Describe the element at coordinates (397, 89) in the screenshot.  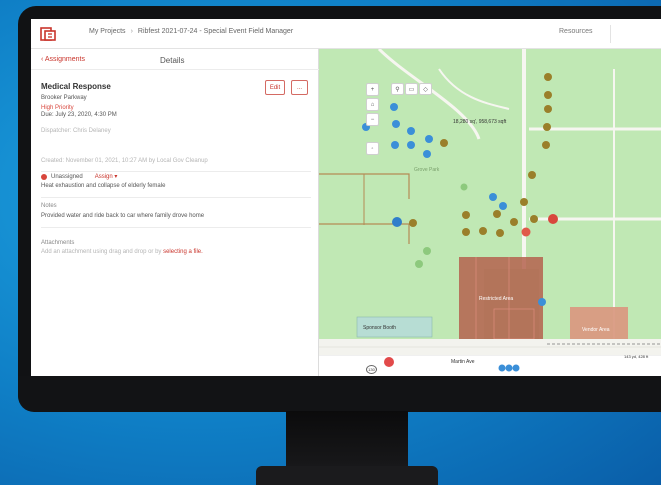
I see `search-icon: ⚲` at that location.